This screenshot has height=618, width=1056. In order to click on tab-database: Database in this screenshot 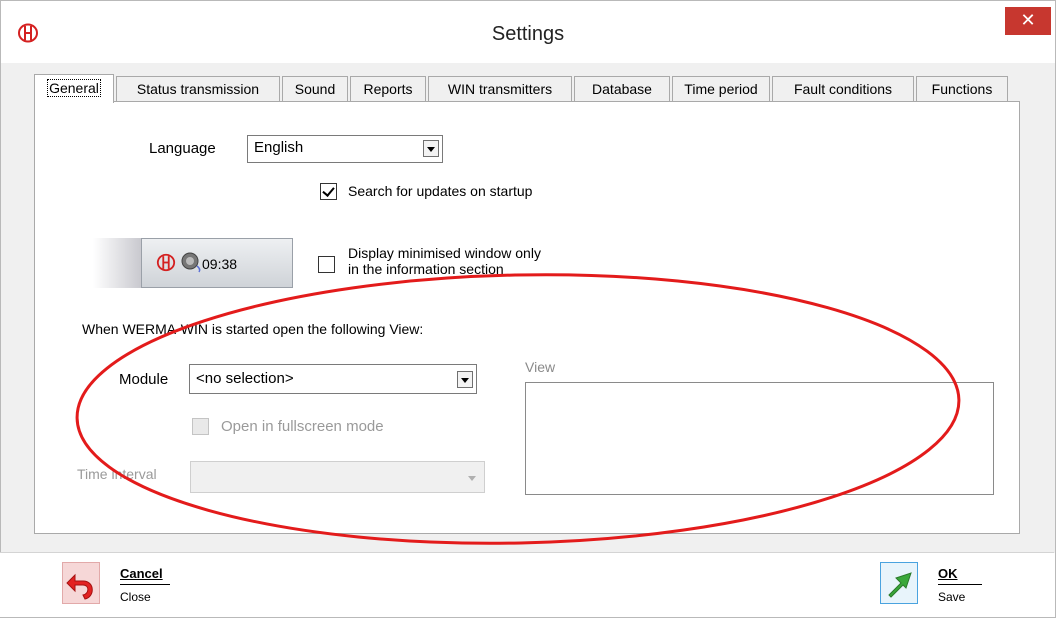, I will do `click(622, 88)`.